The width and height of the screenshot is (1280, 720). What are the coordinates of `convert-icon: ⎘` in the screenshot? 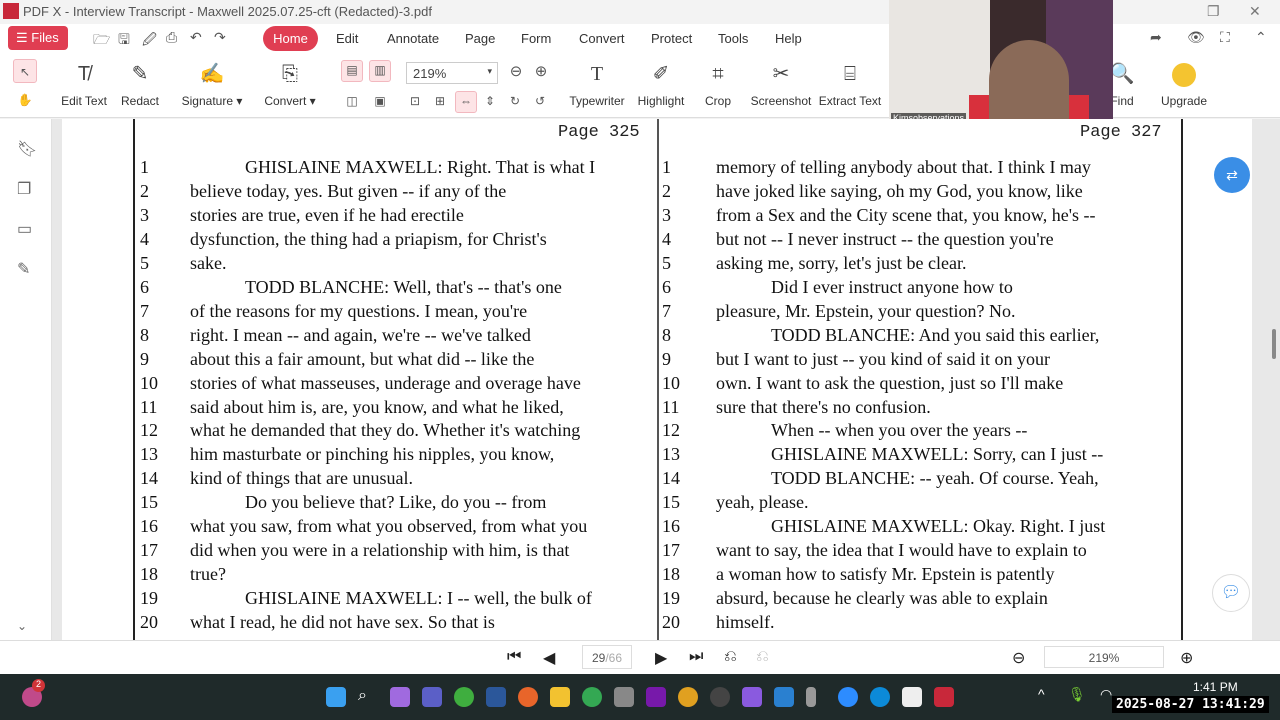 It's located at (290, 74).